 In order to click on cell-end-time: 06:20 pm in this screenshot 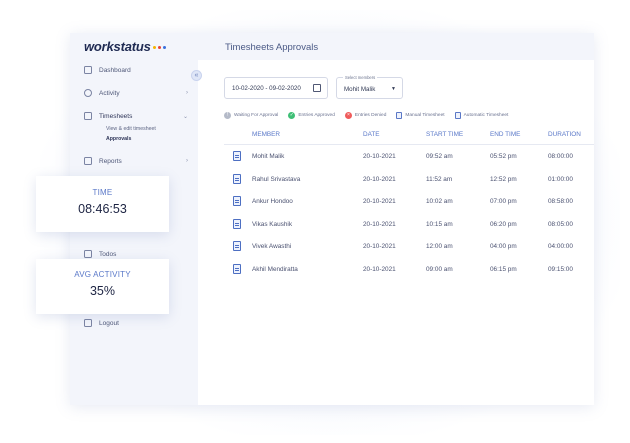, I will do `click(503, 224)`.